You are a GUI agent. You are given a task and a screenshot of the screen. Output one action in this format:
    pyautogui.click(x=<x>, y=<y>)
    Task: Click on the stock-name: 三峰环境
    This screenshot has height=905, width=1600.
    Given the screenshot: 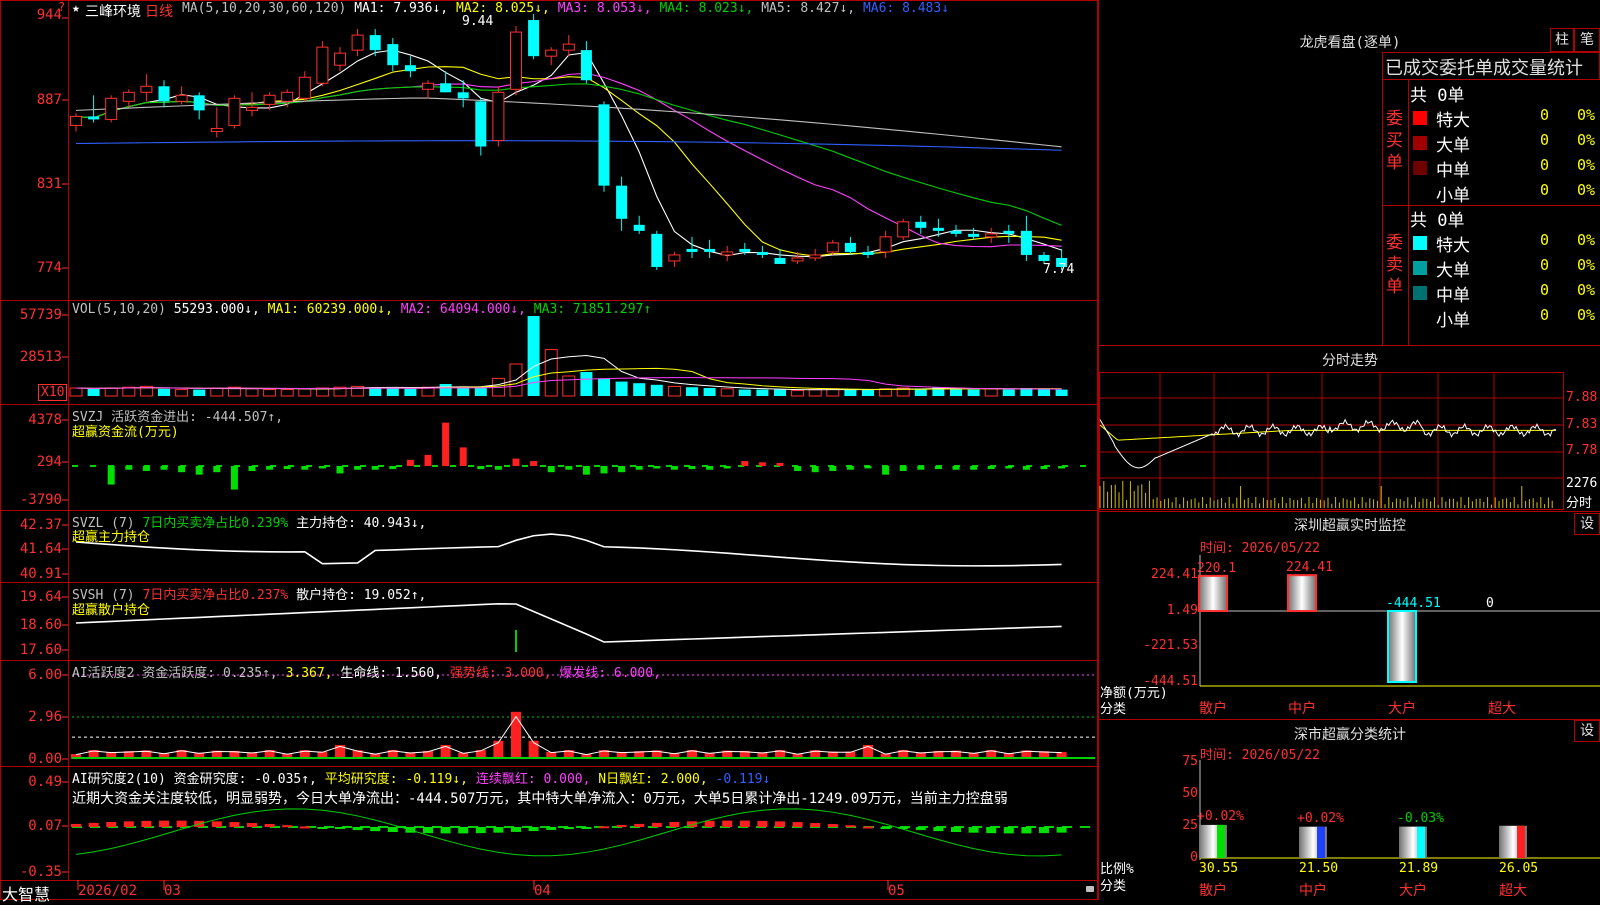 What is the action you would take?
    pyautogui.click(x=113, y=11)
    